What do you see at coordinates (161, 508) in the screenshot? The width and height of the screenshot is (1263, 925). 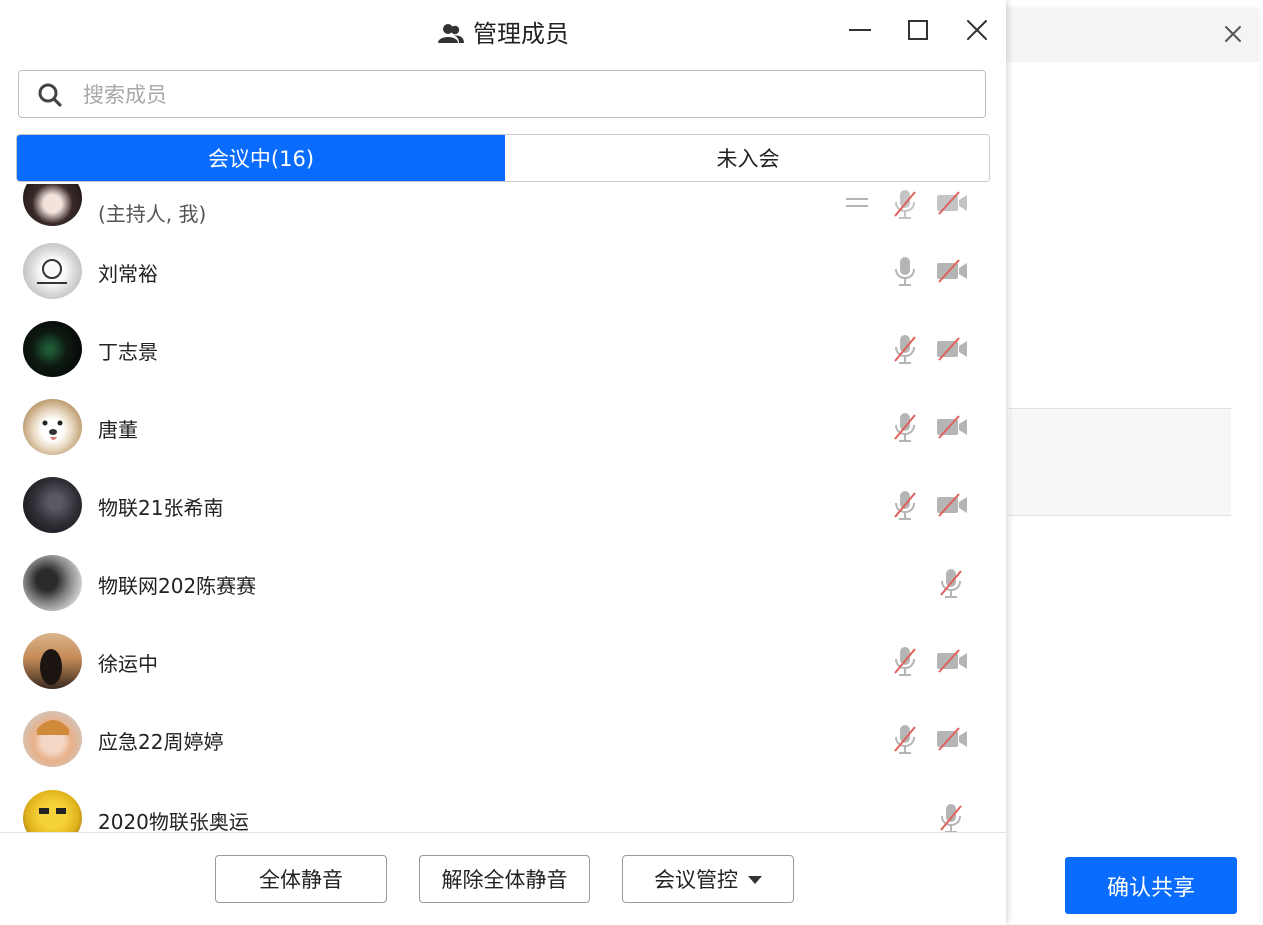 I see `member-name: 物联21张希南` at bounding box center [161, 508].